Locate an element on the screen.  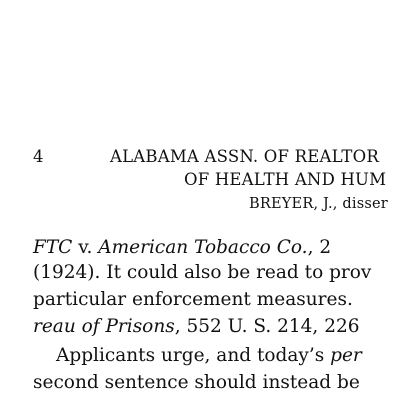
body-line-3: particular enforcement measures. is located at coordinates (193, 299).